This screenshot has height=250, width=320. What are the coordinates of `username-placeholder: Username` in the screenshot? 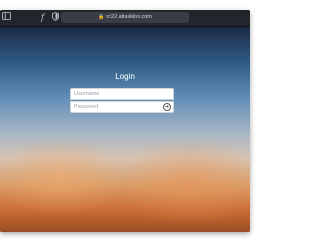 It's located at (87, 94).